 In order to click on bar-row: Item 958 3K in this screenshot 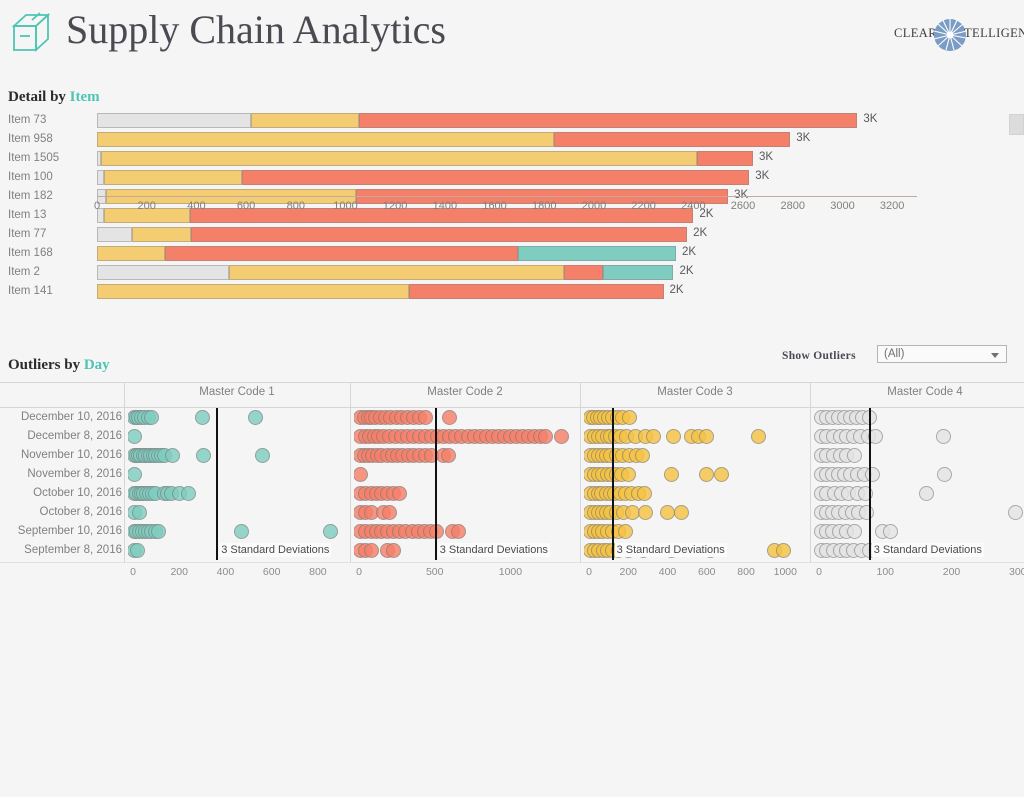, I will do `click(512, 140)`.